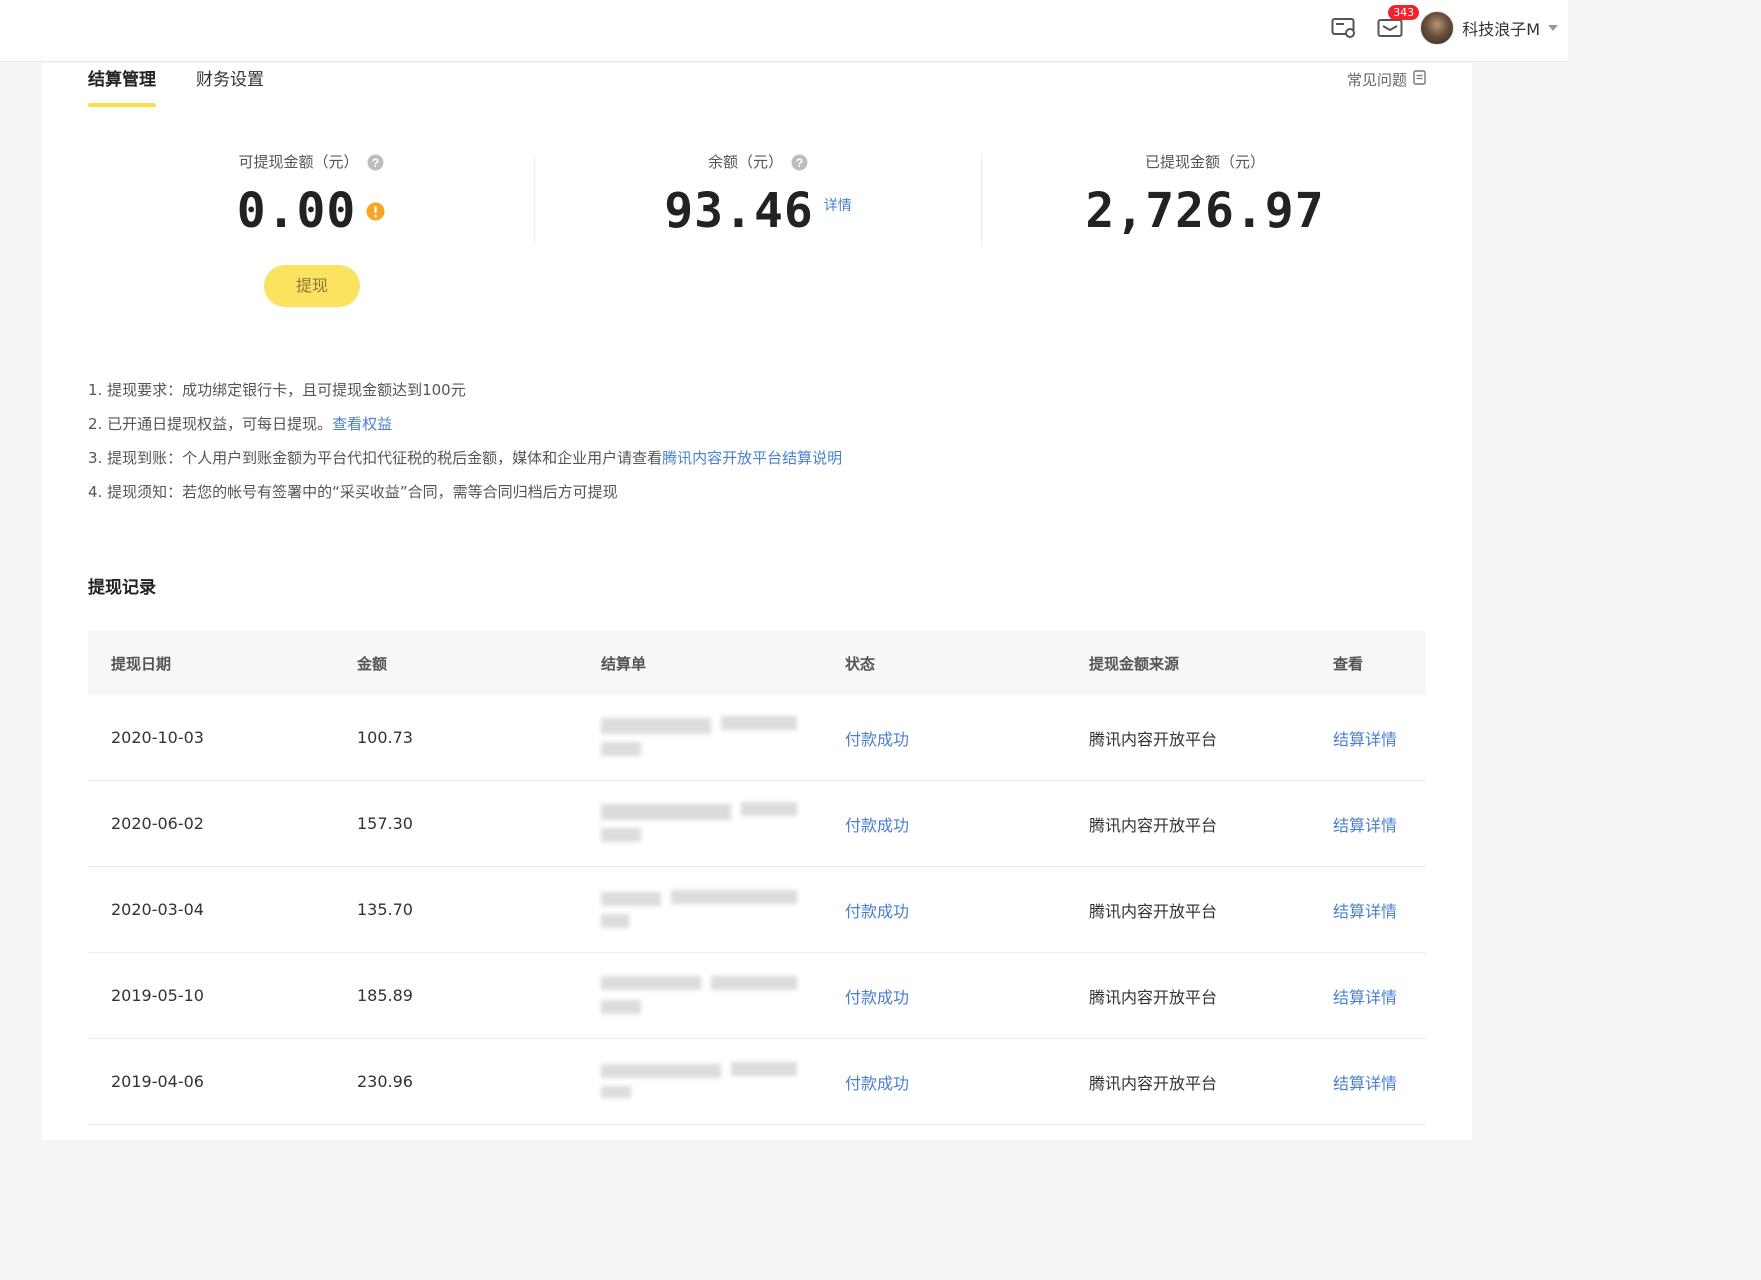 The width and height of the screenshot is (1761, 1280). Describe the element at coordinates (1404, 12) in the screenshot. I see `notification-badge: 343` at that location.